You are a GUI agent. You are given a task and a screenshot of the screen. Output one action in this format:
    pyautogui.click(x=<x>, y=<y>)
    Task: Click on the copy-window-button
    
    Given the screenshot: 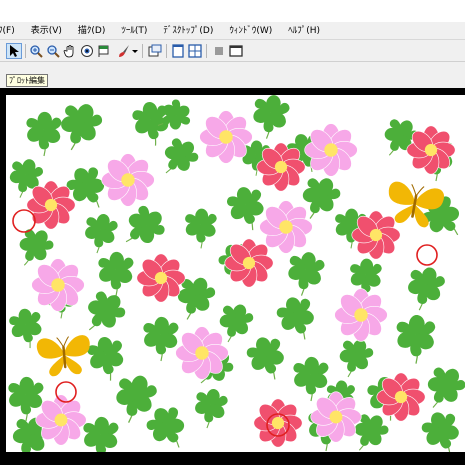 What is the action you would take?
    pyautogui.click(x=155, y=51)
    